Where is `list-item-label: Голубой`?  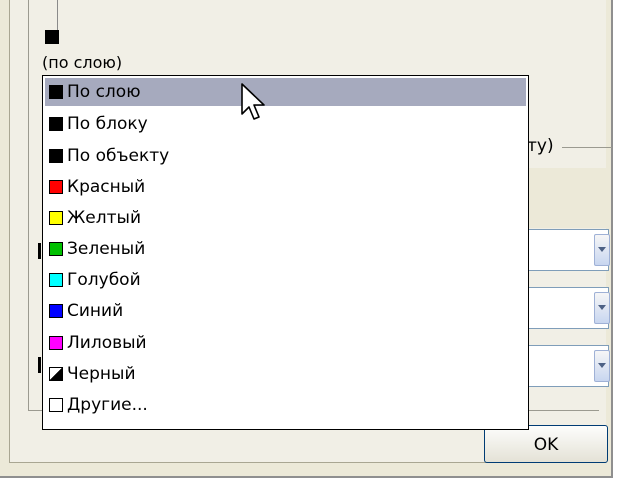 list-item-label: Голубой is located at coordinates (104, 280).